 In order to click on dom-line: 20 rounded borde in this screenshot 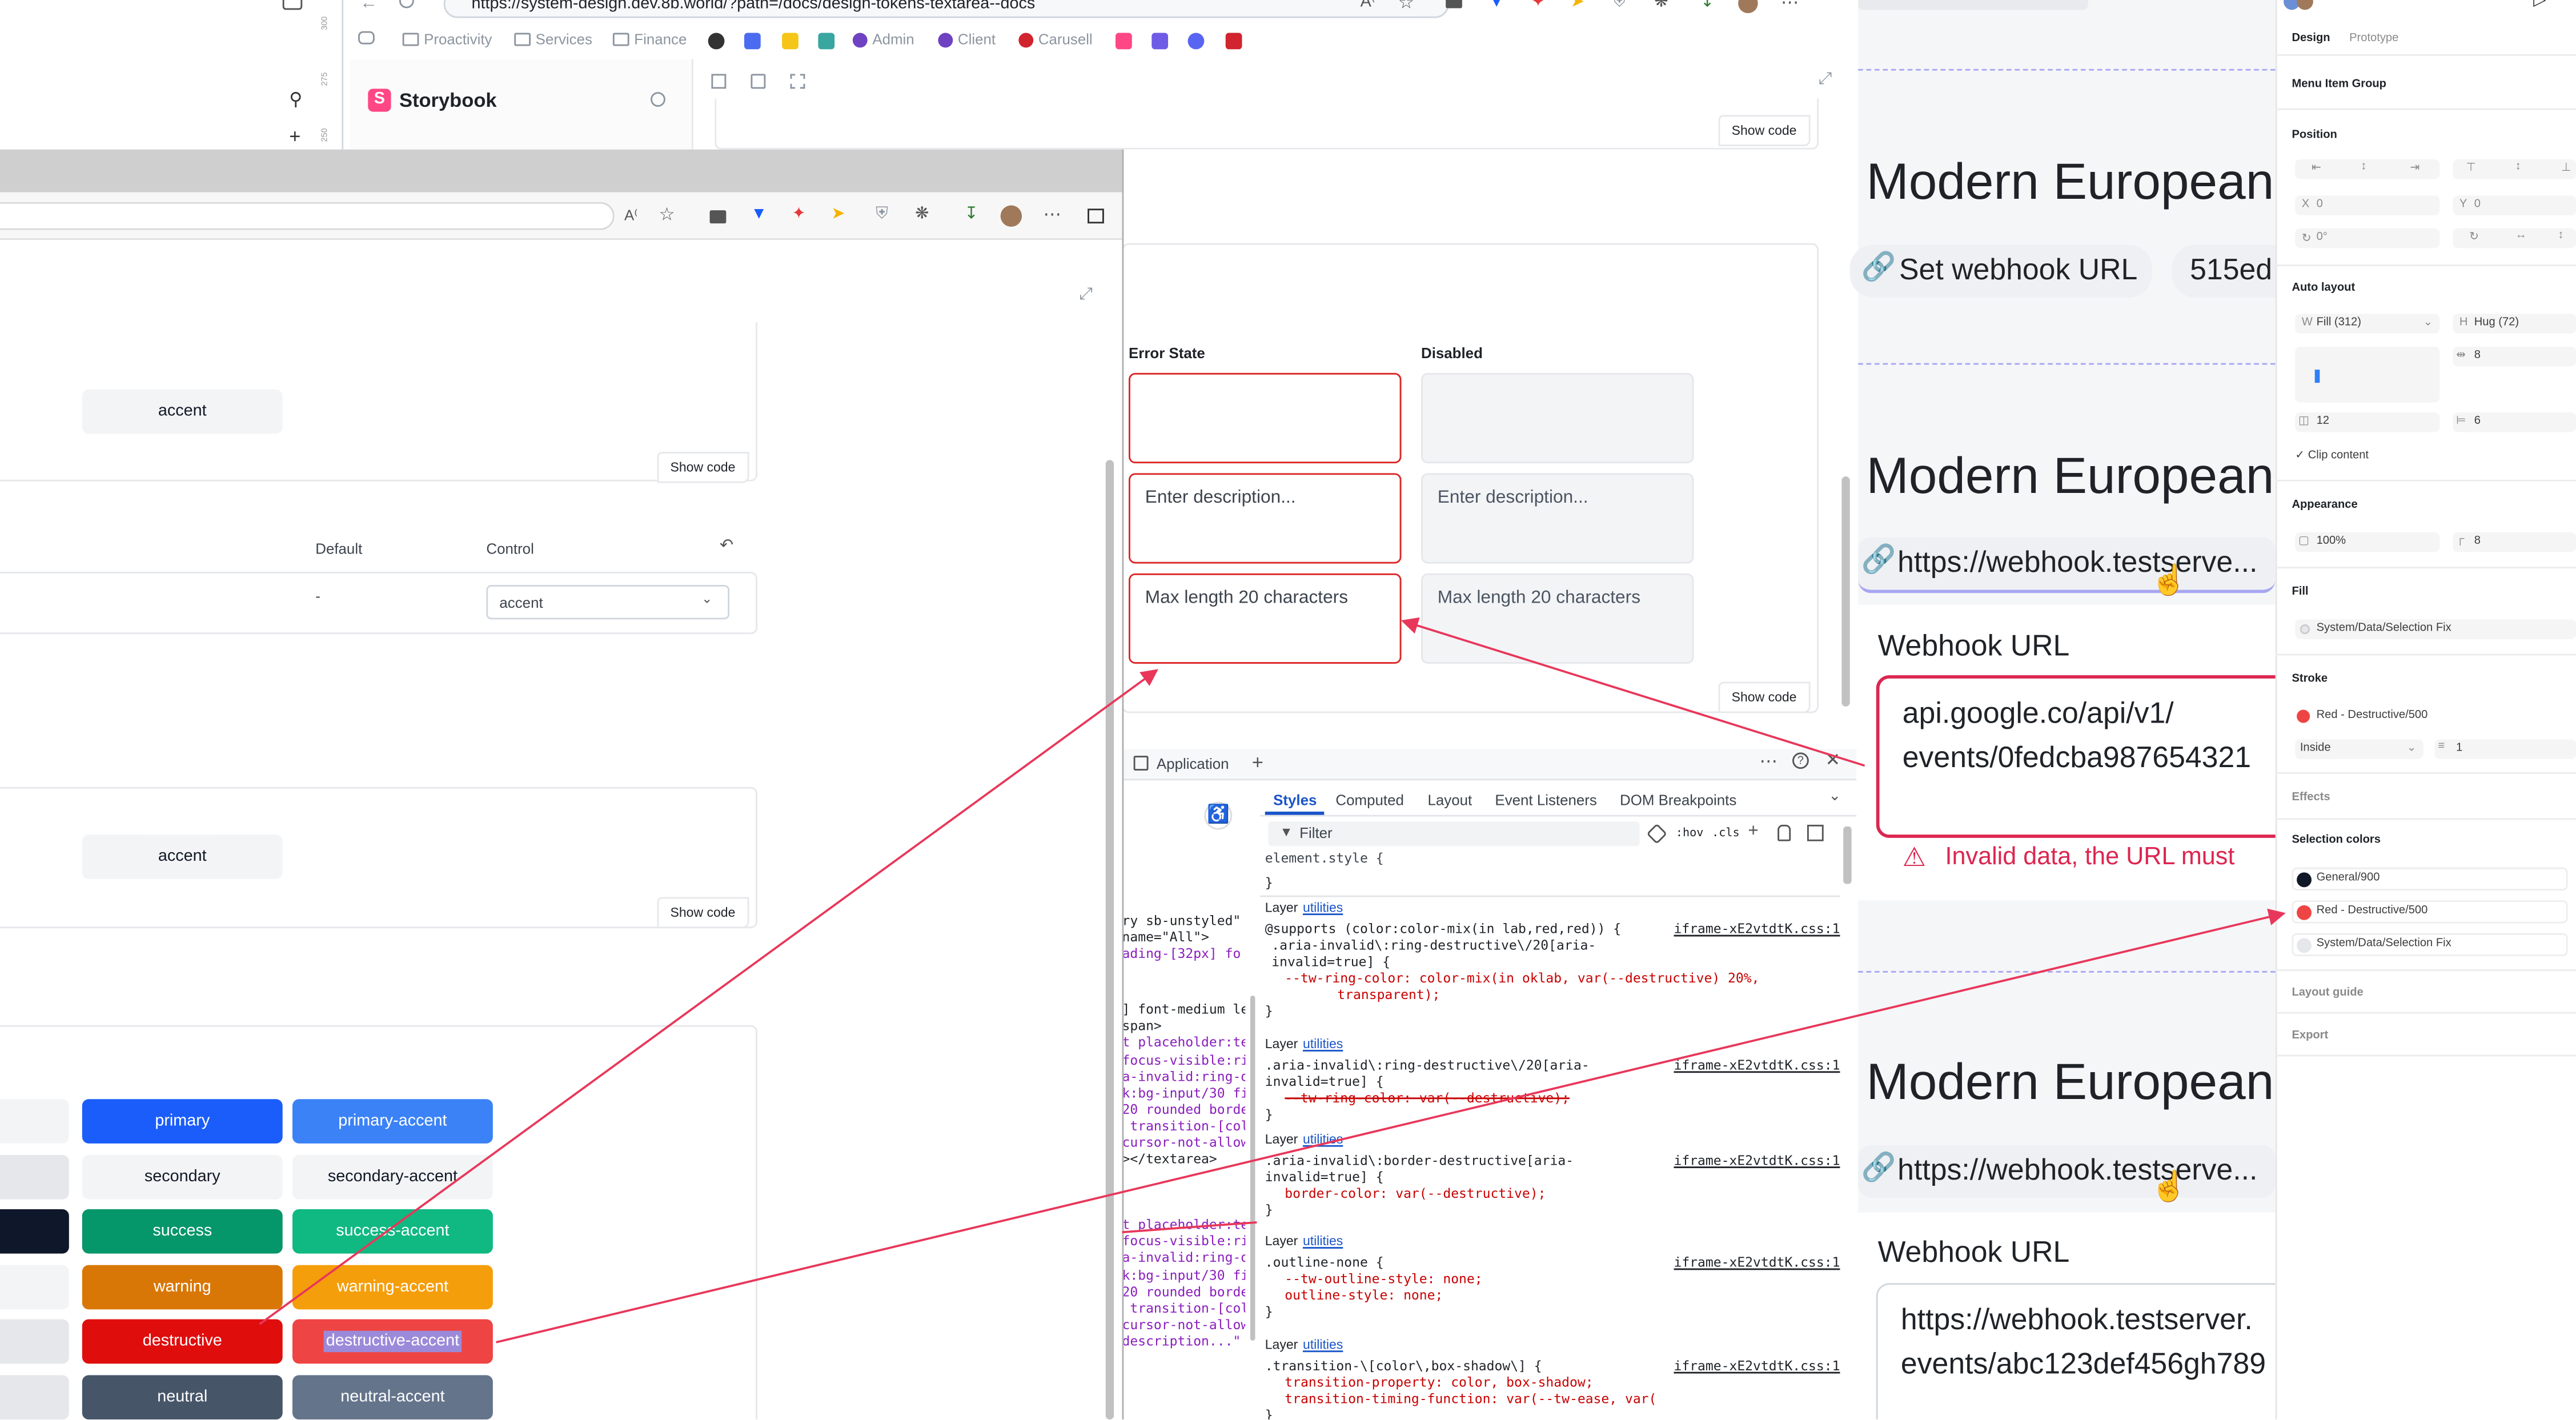, I will do `click(1184, 1293)`.